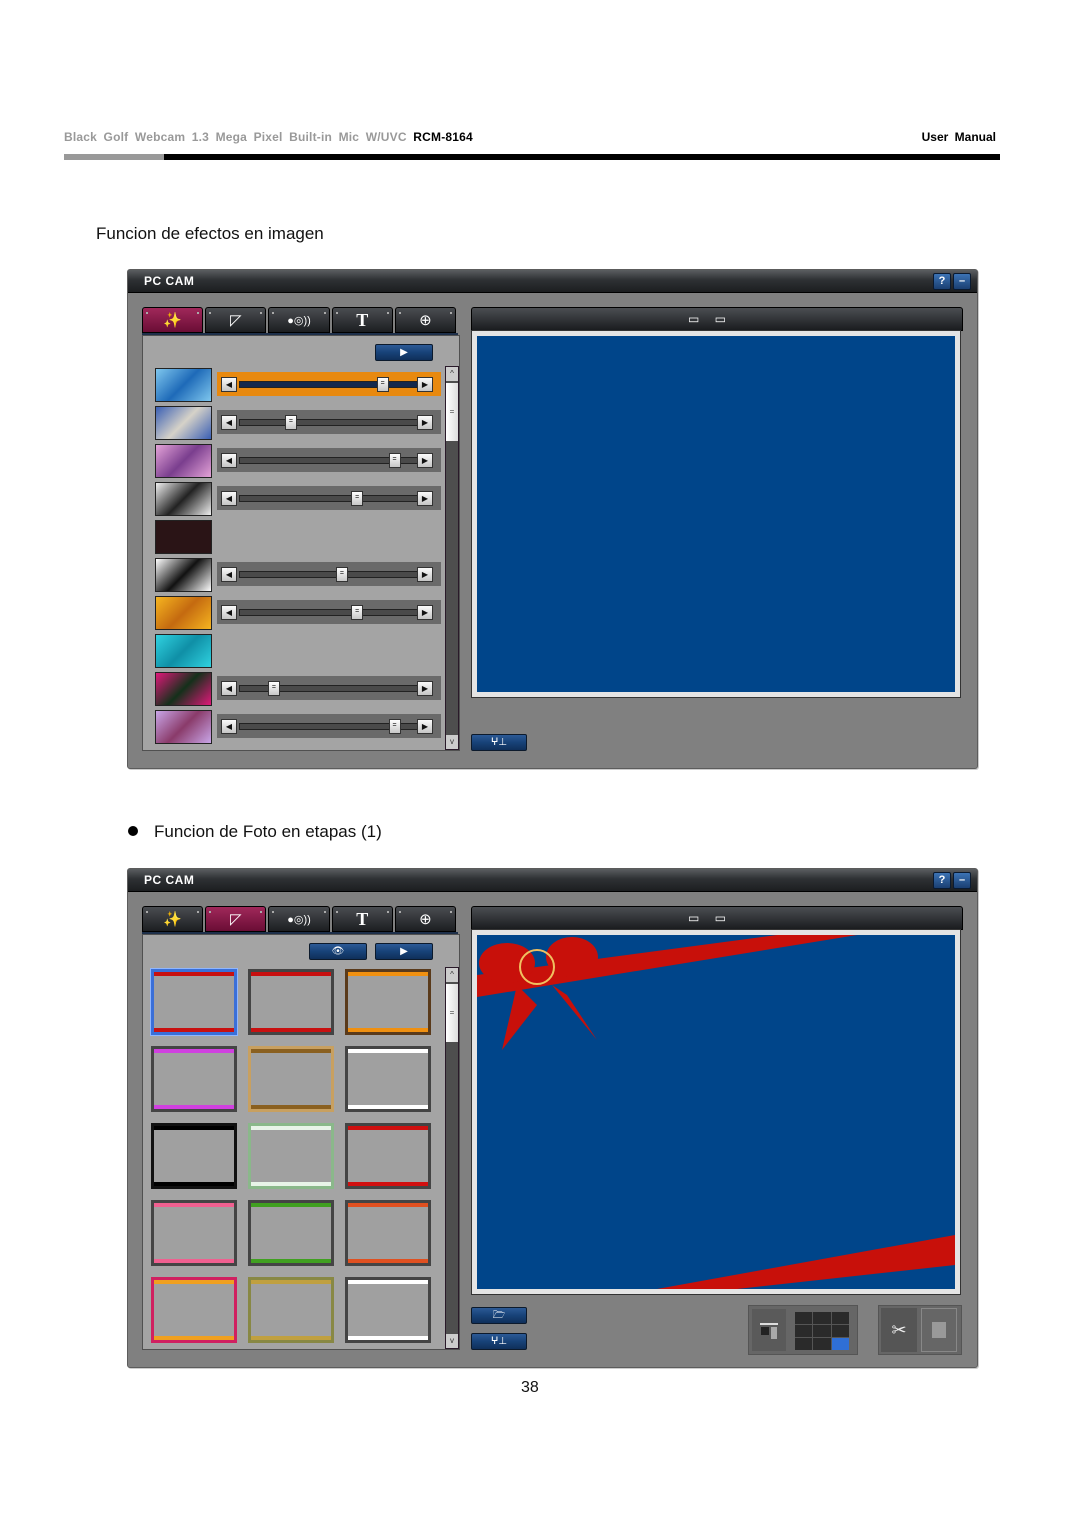 Image resolution: width=1080 pixels, height=1527 pixels. What do you see at coordinates (291, 1310) in the screenshot?
I see `frame-thumbnail-confetti` at bounding box center [291, 1310].